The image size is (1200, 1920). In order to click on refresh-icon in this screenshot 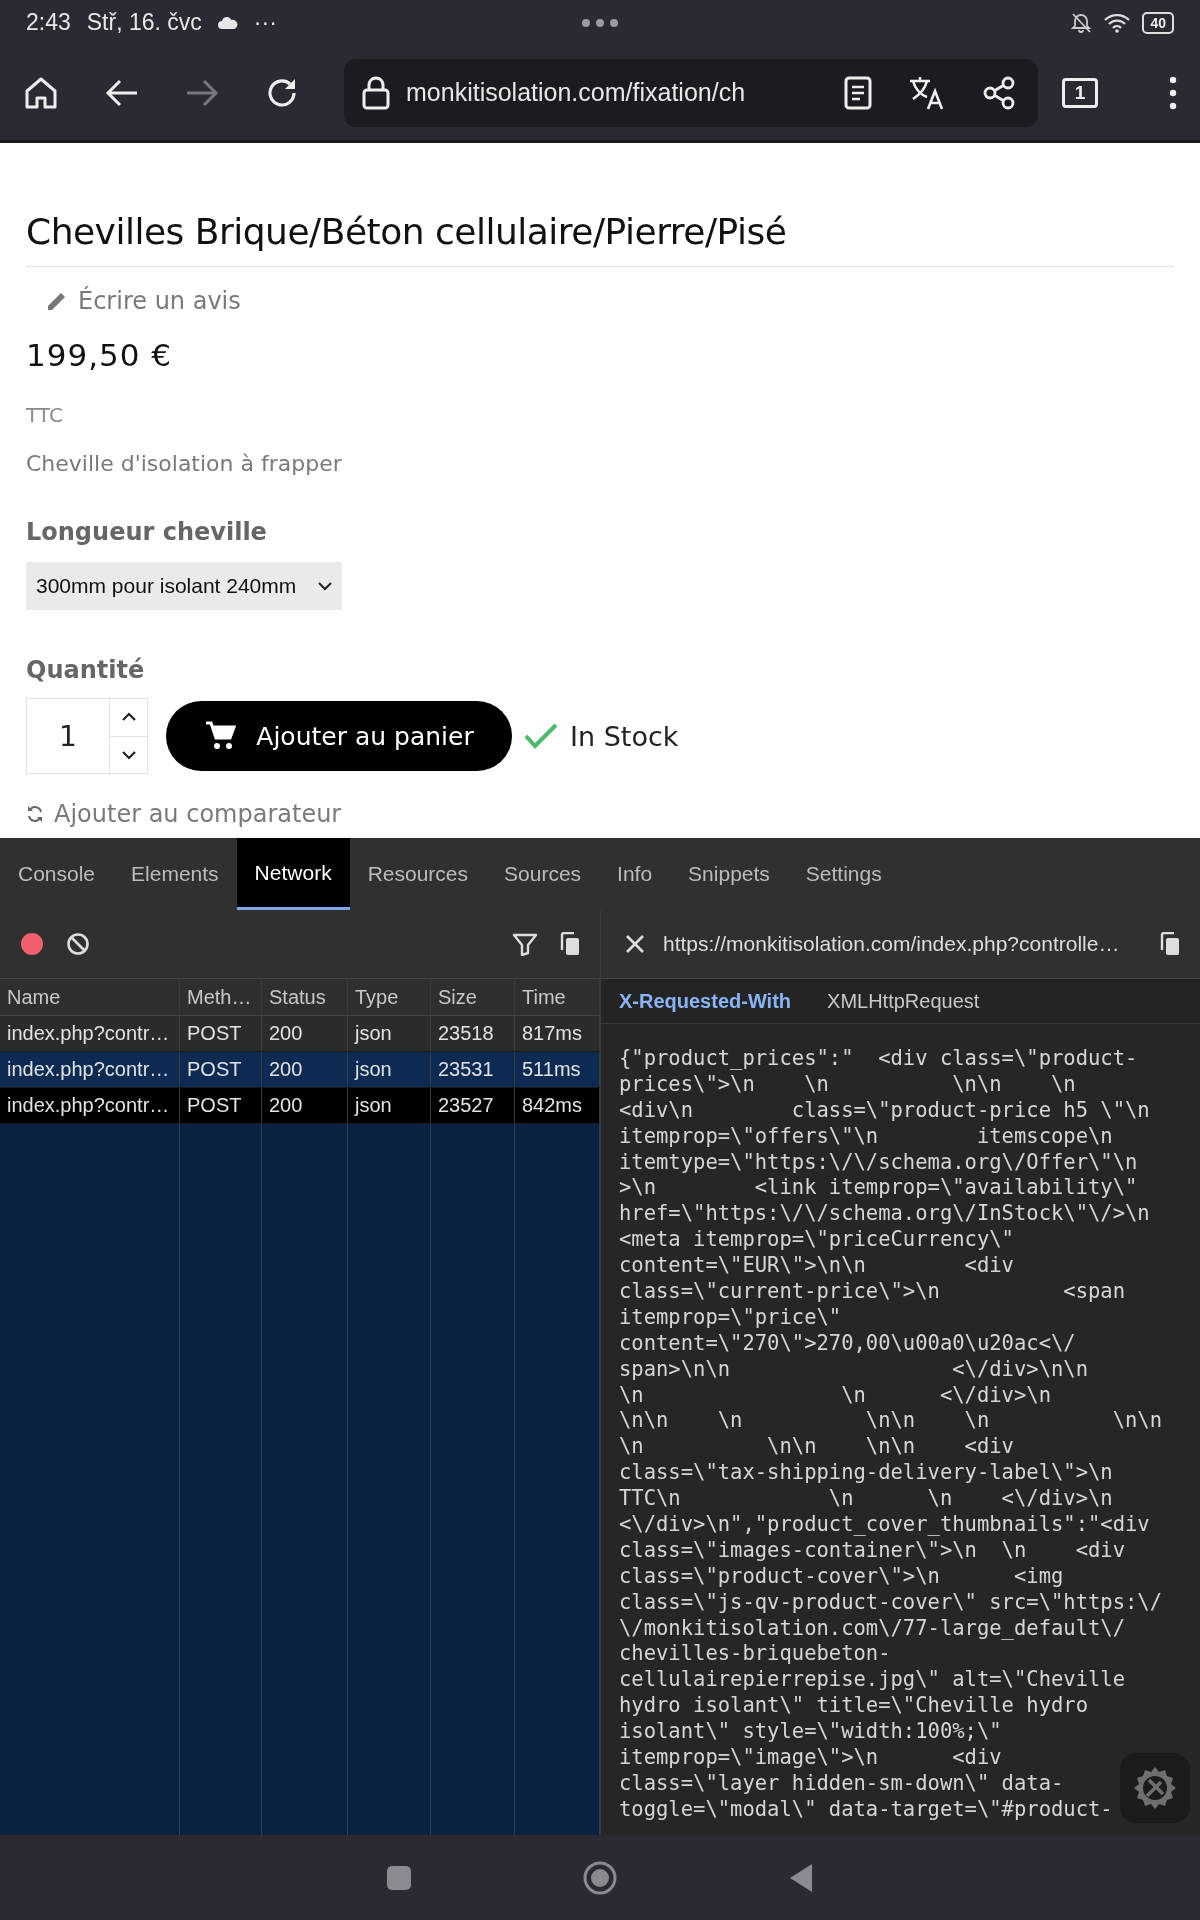, I will do `click(35, 814)`.